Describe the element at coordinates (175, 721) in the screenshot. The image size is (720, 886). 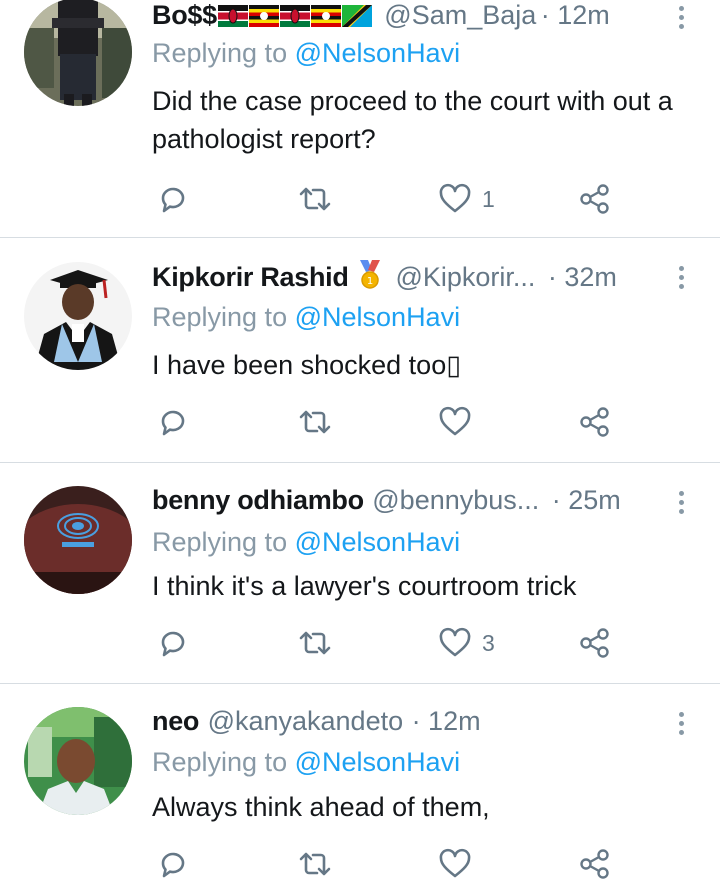
I see `display-name: neo` at that location.